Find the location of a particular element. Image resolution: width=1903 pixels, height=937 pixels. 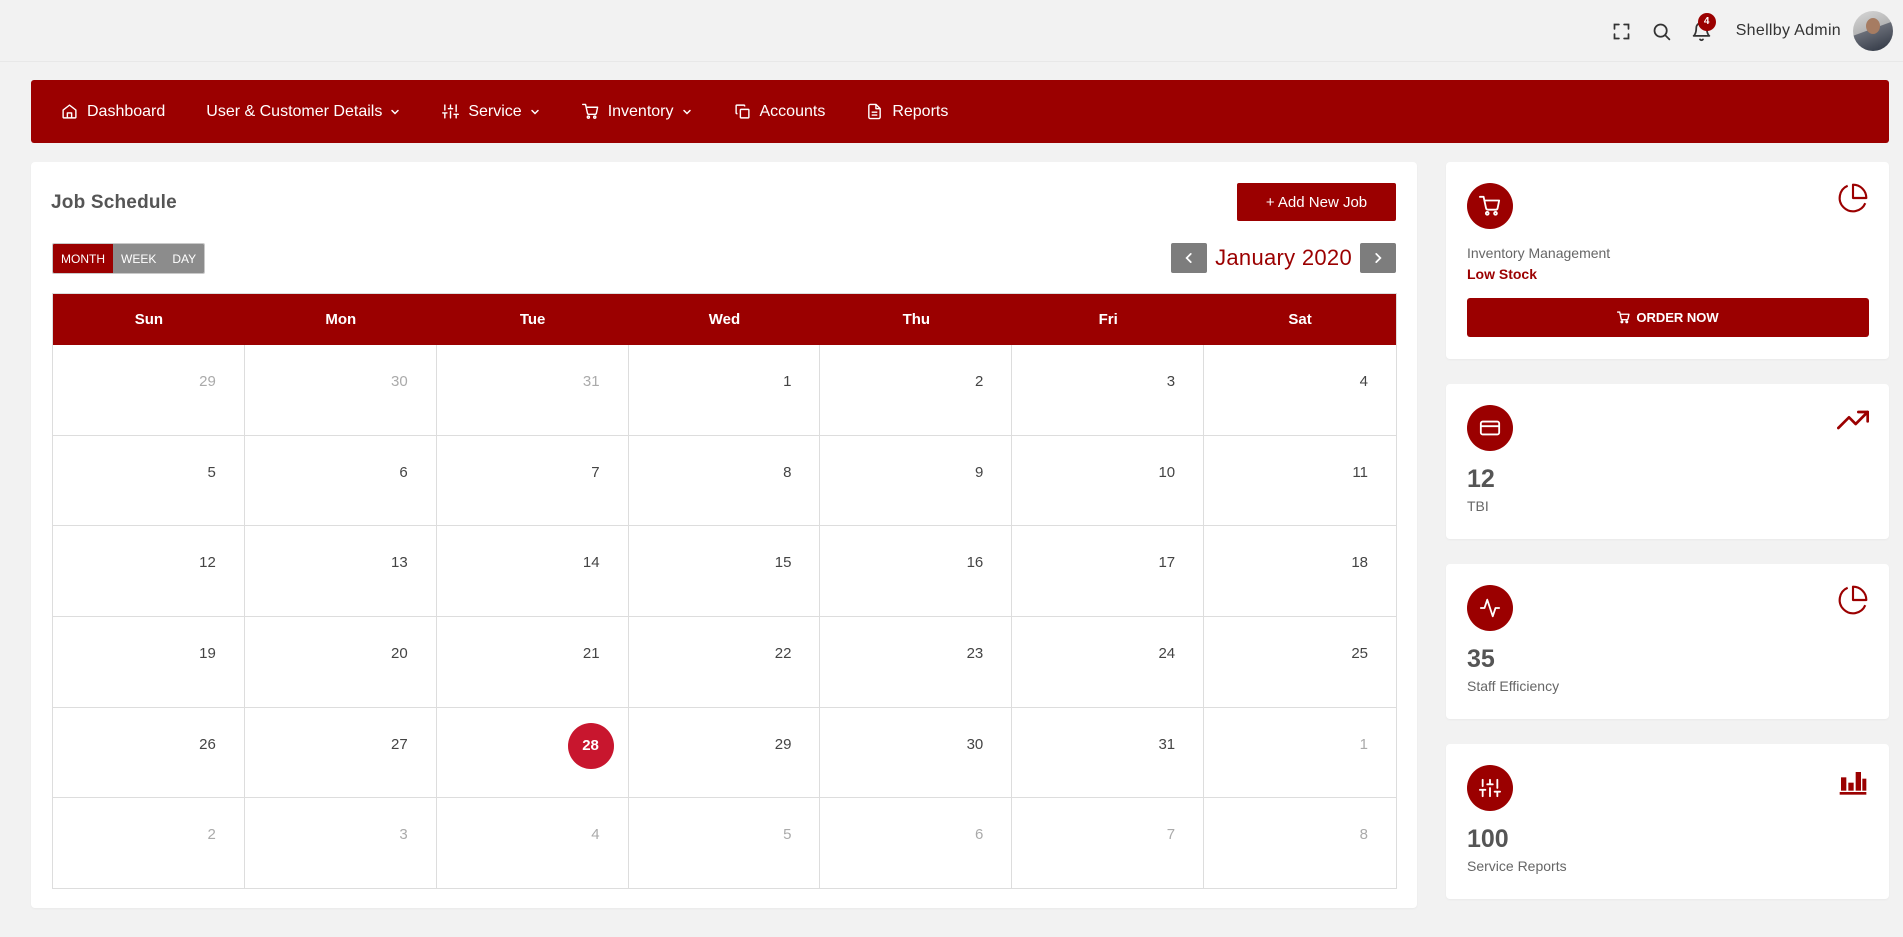

avatar is located at coordinates (1873, 31).